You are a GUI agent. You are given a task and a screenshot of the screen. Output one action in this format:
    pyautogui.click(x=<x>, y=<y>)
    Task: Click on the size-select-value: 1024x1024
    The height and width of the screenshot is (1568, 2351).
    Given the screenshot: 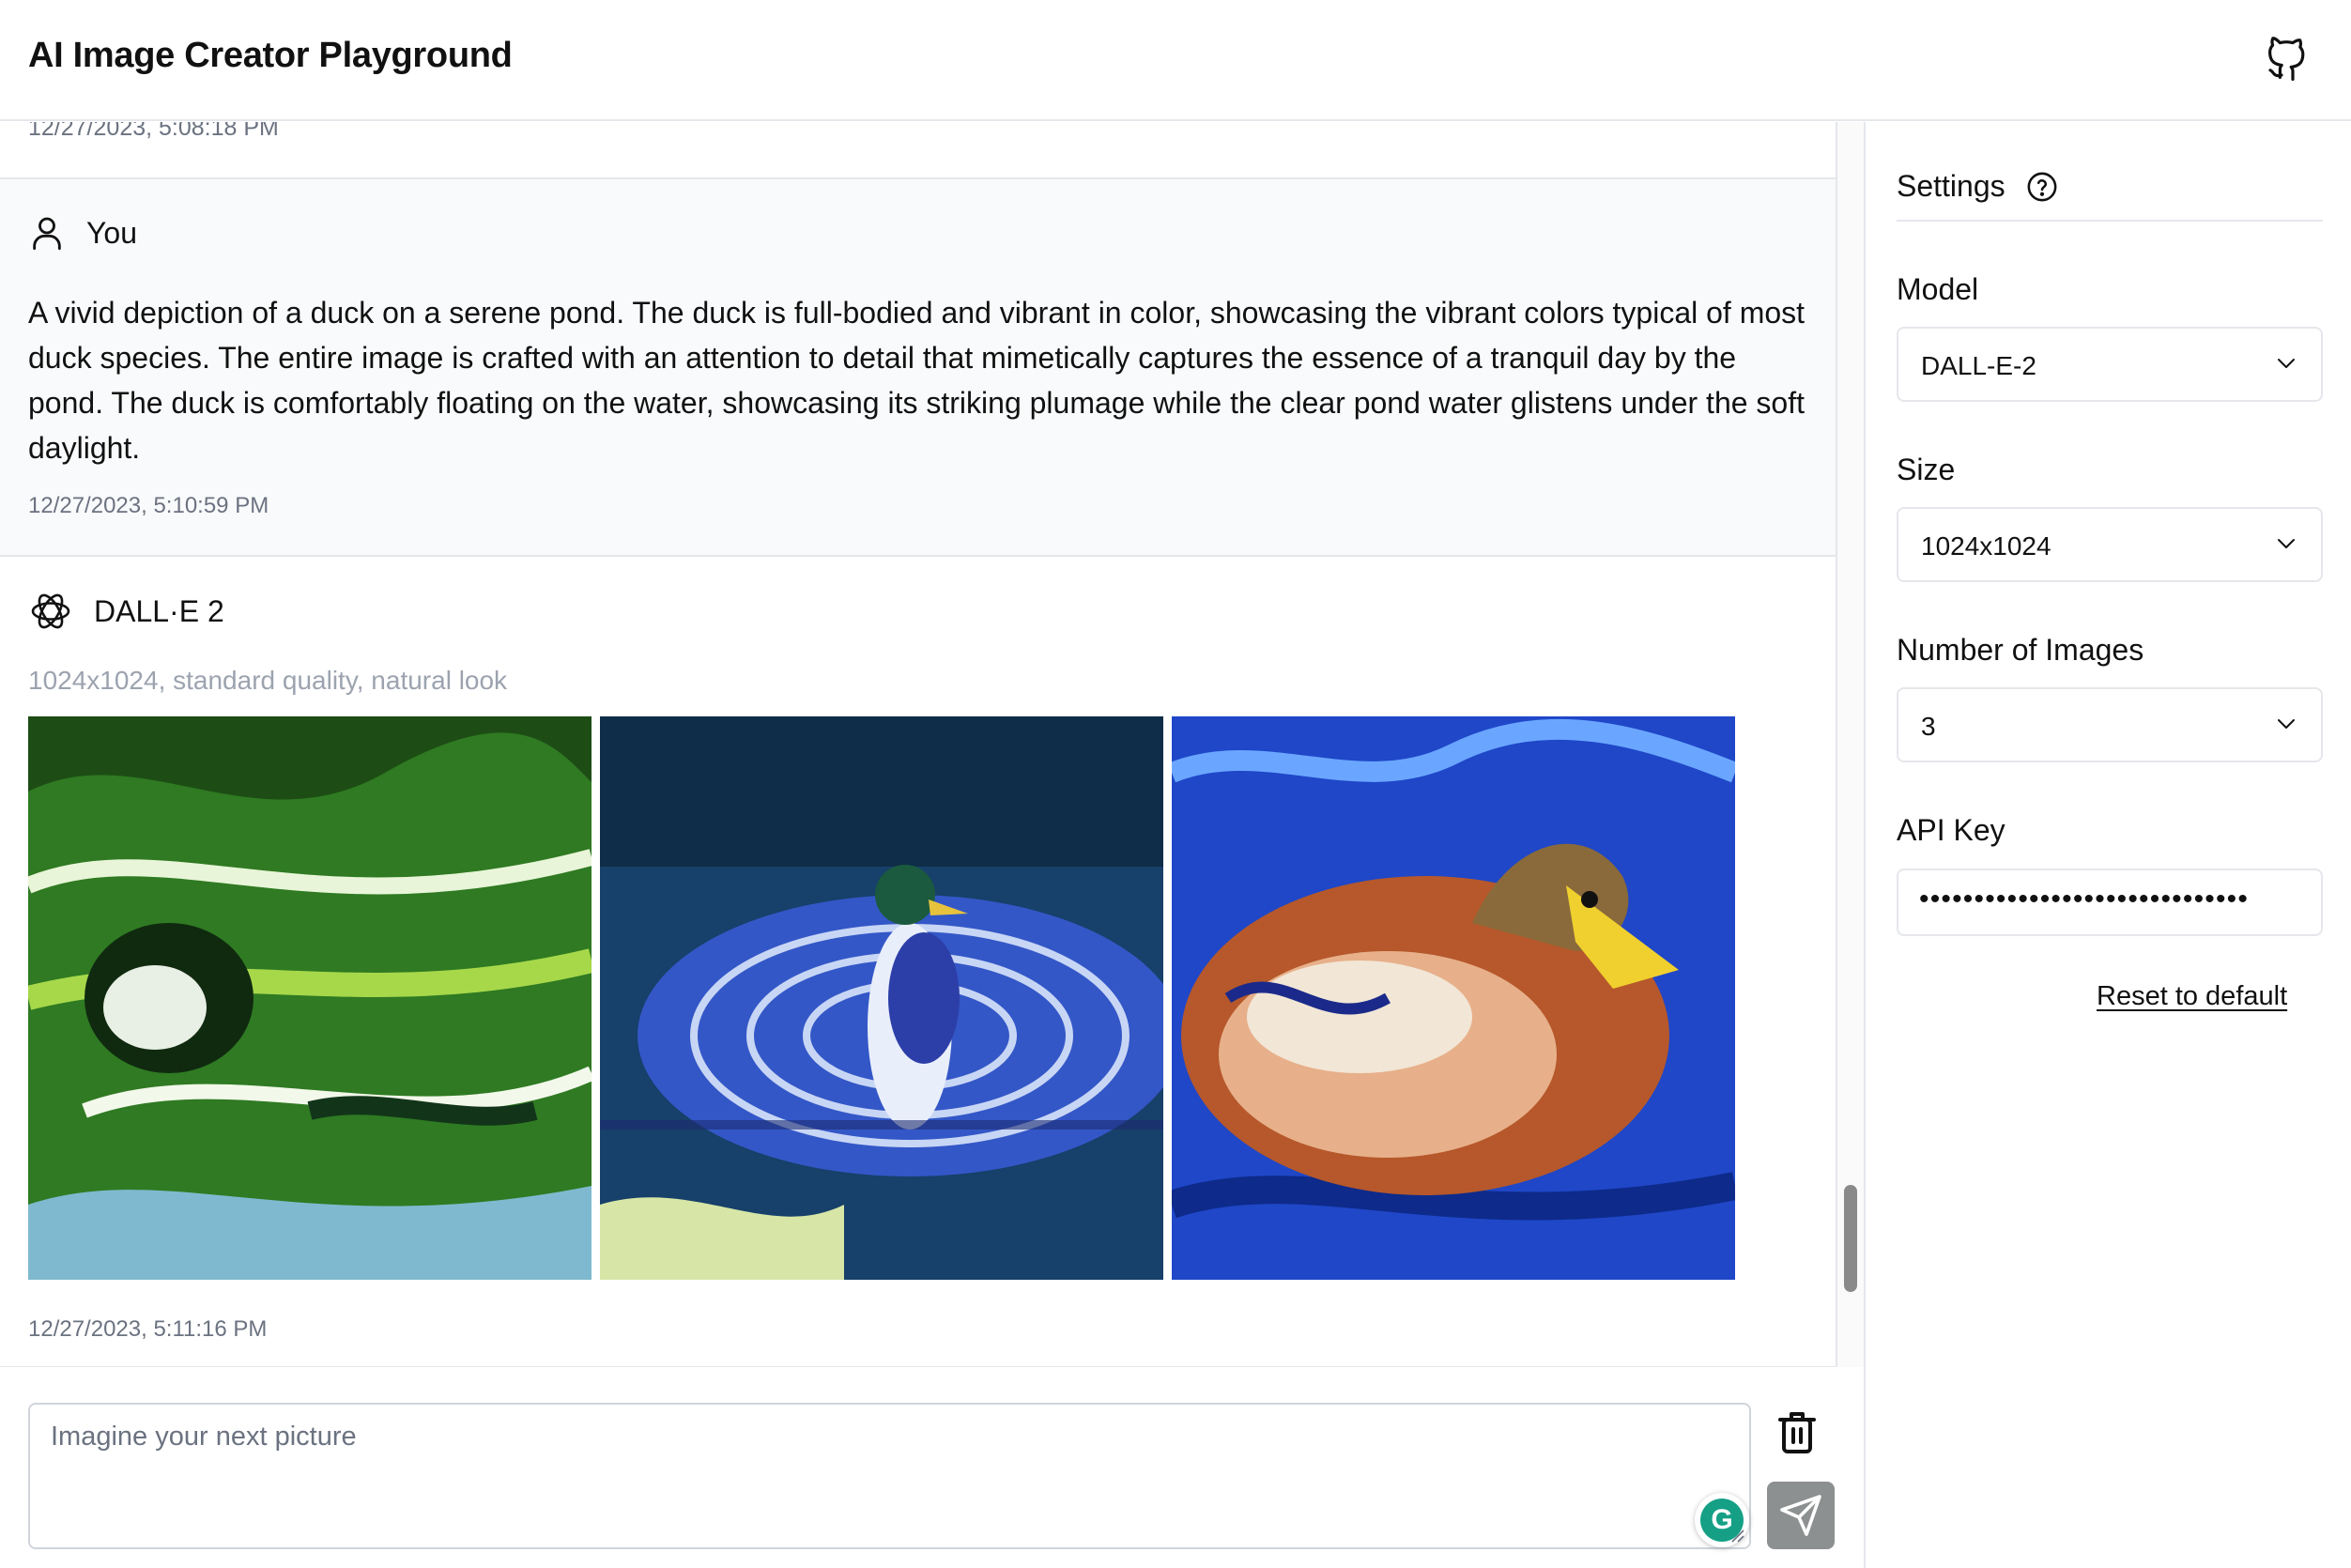 What is the action you would take?
    pyautogui.click(x=1986, y=546)
    